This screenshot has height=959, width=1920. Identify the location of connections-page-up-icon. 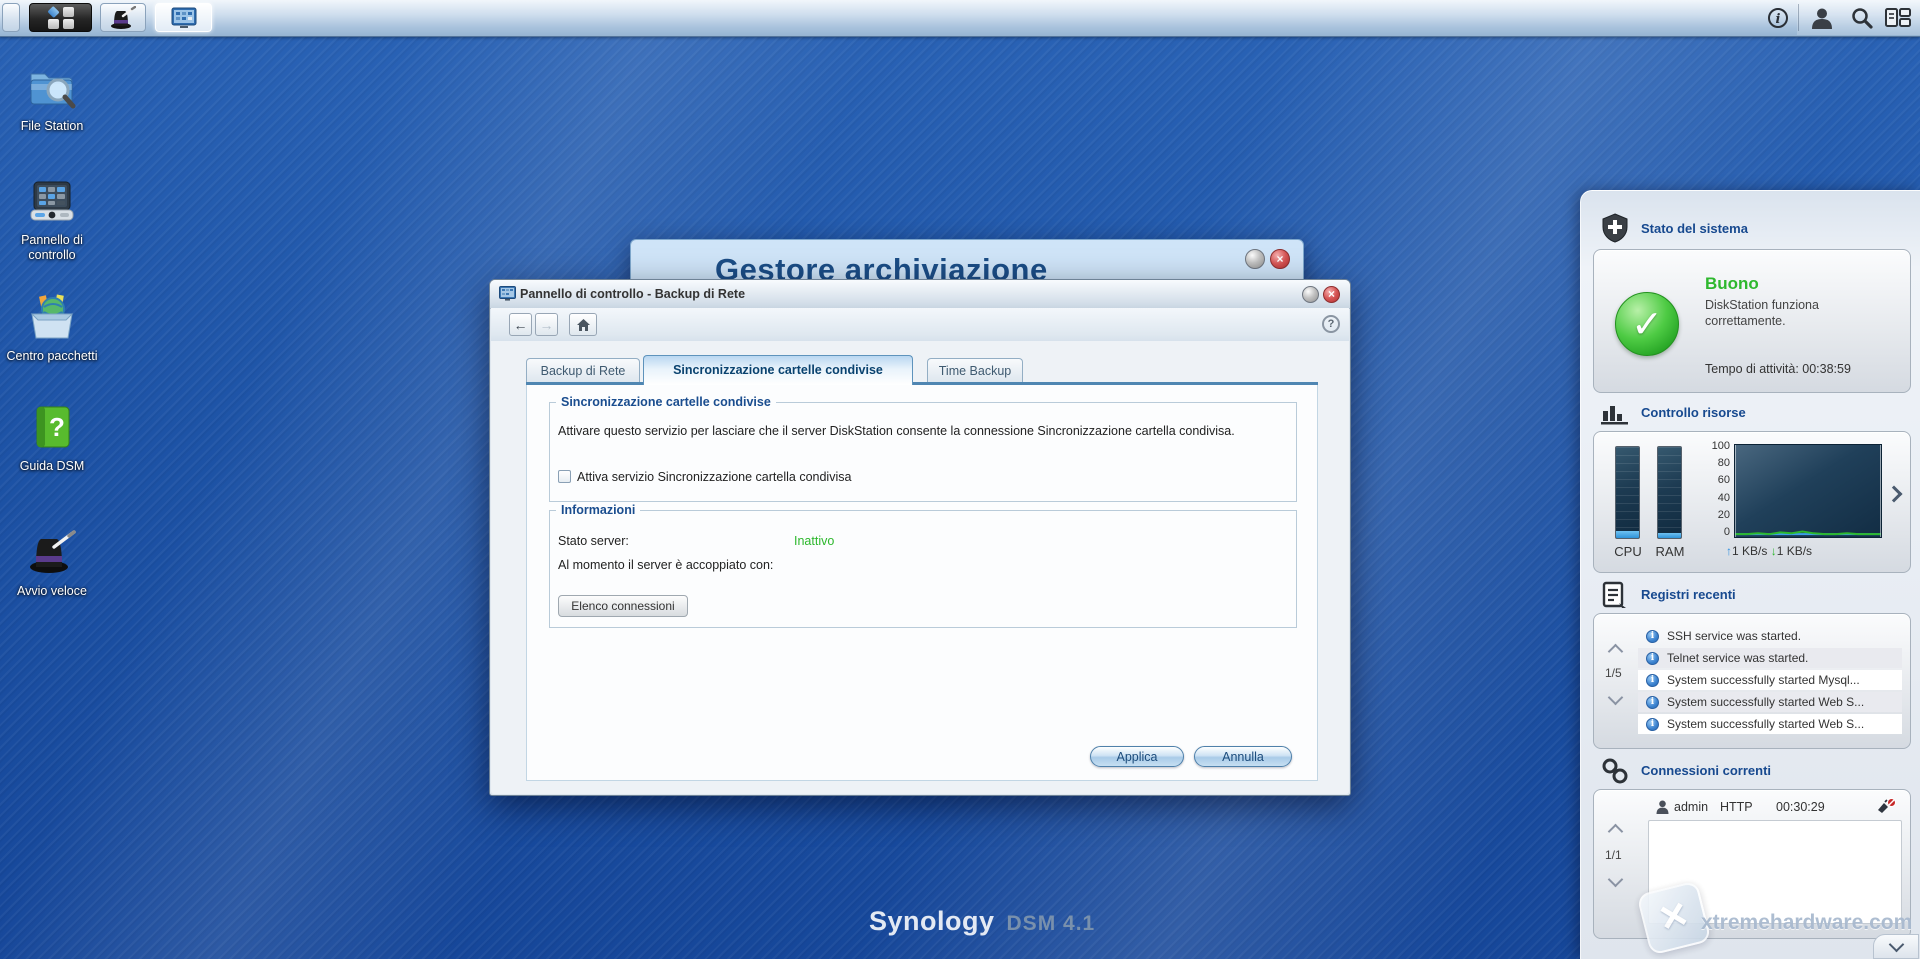
(1615, 831).